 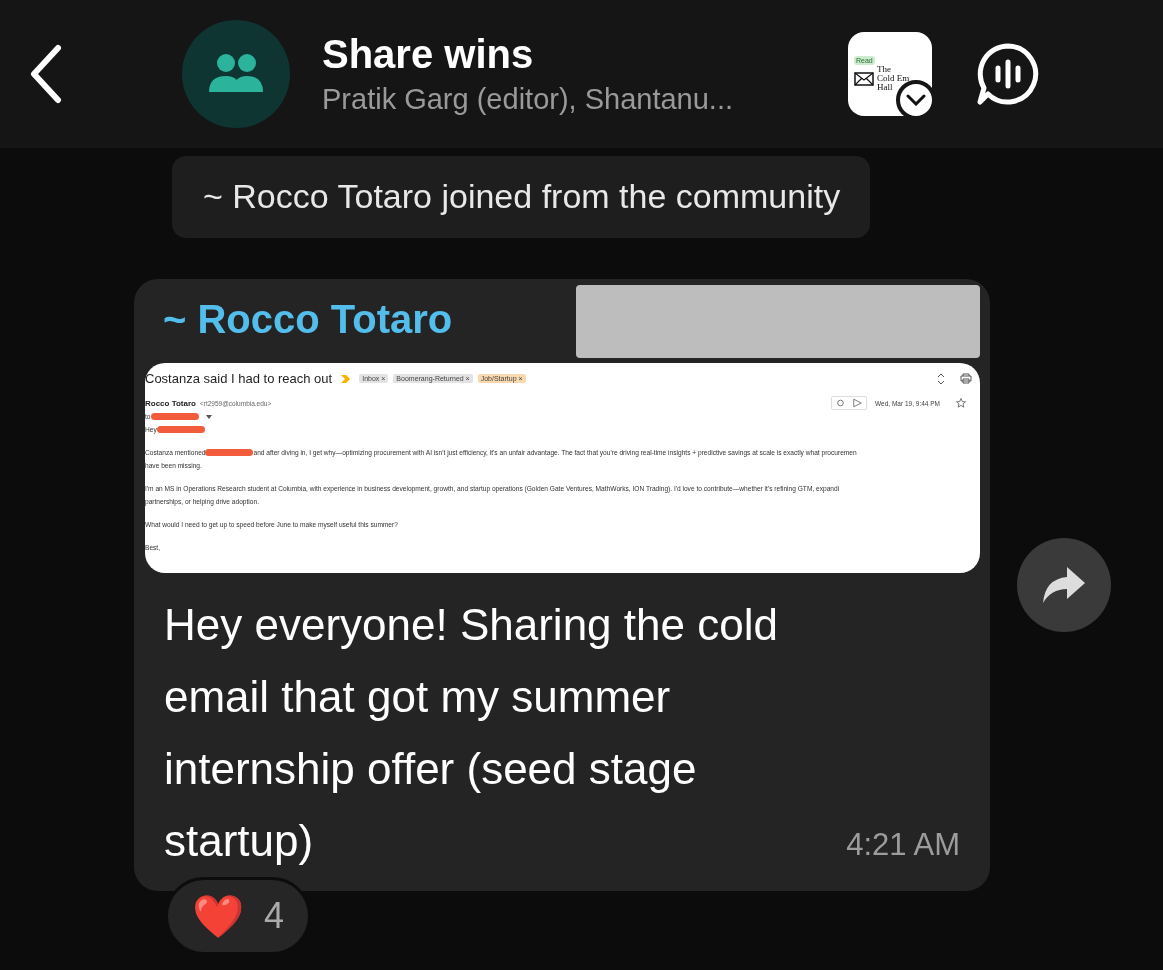 What do you see at coordinates (471, 733) in the screenshot?
I see `message-text: Hey everyone! Sharing the cold email that got my summer internship offer (seed stage startup)` at bounding box center [471, 733].